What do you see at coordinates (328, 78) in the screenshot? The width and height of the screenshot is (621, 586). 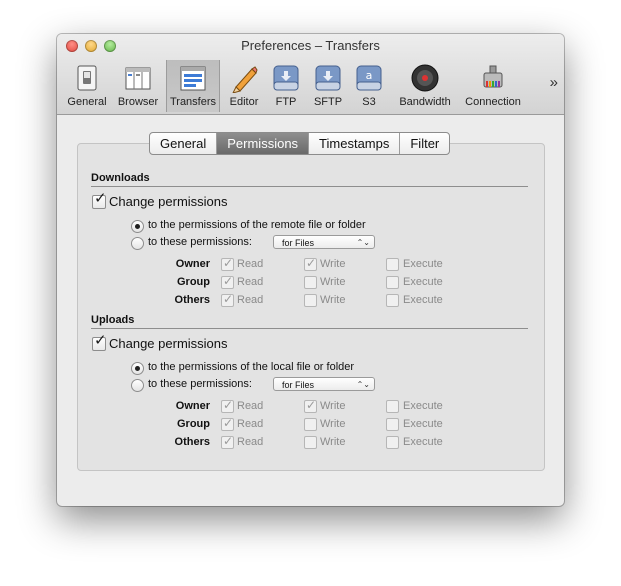 I see `sftp-disk-icon` at bounding box center [328, 78].